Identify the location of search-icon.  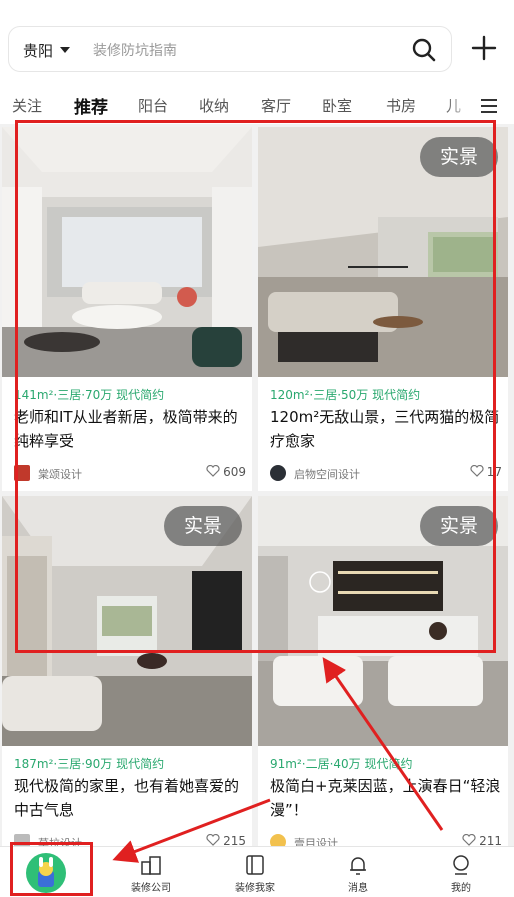
(424, 50).